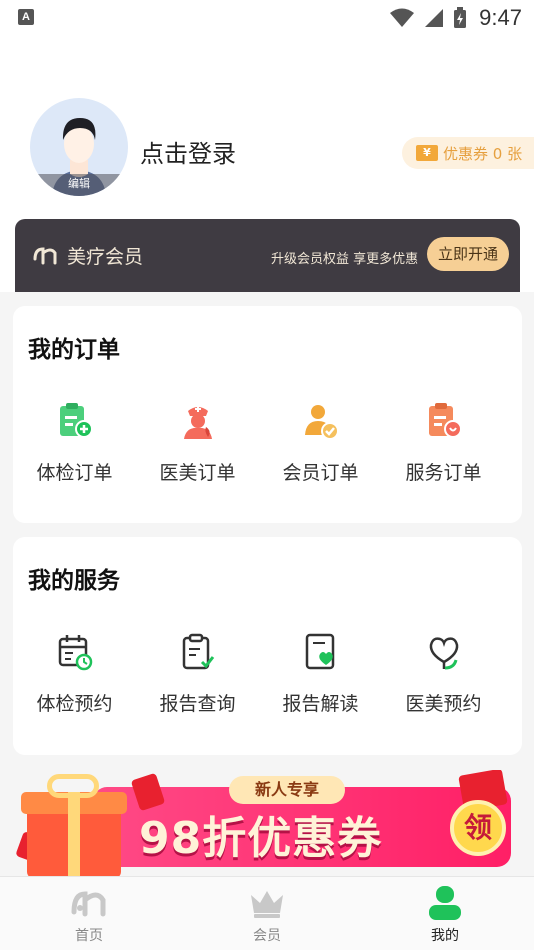 The image size is (534, 950). Describe the element at coordinates (261, 838) in the screenshot. I see `banner-headline: 98折优惠券` at that location.